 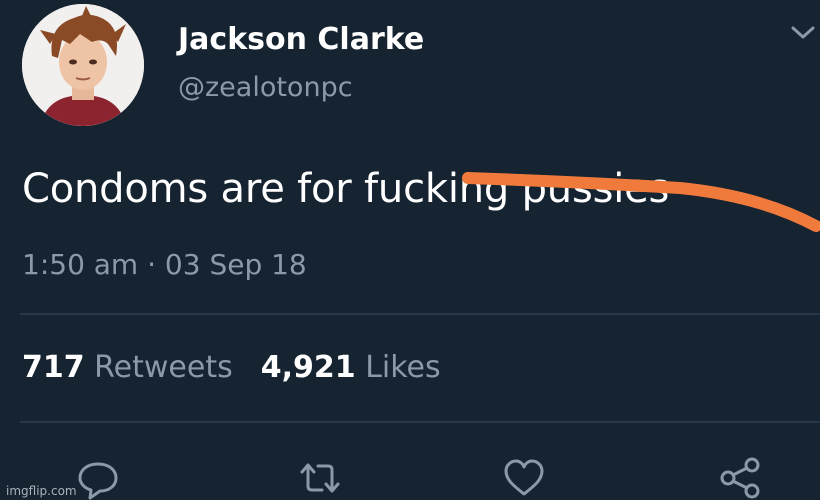 What do you see at coordinates (265, 87) in the screenshot?
I see `user-handle: @zealotonpc` at bounding box center [265, 87].